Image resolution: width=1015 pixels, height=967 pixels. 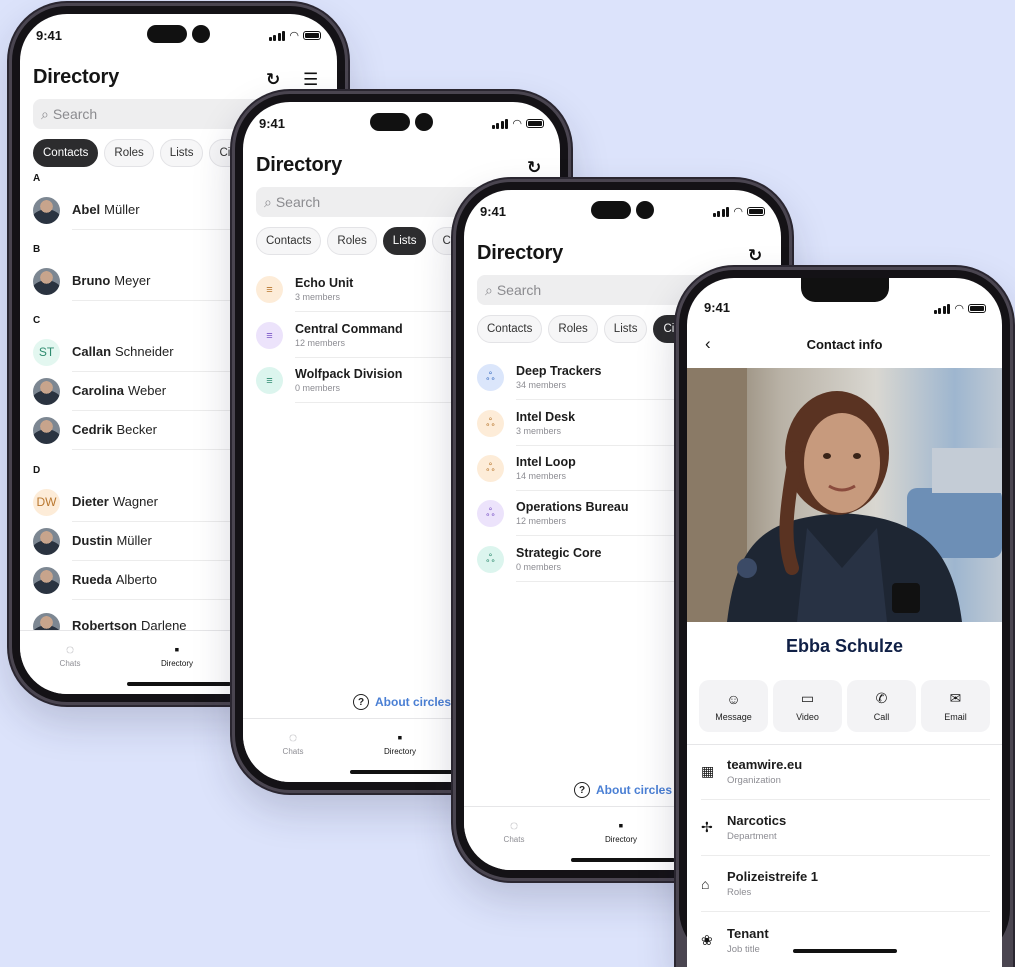 I want to click on video-label: Video, so click(x=807, y=717).